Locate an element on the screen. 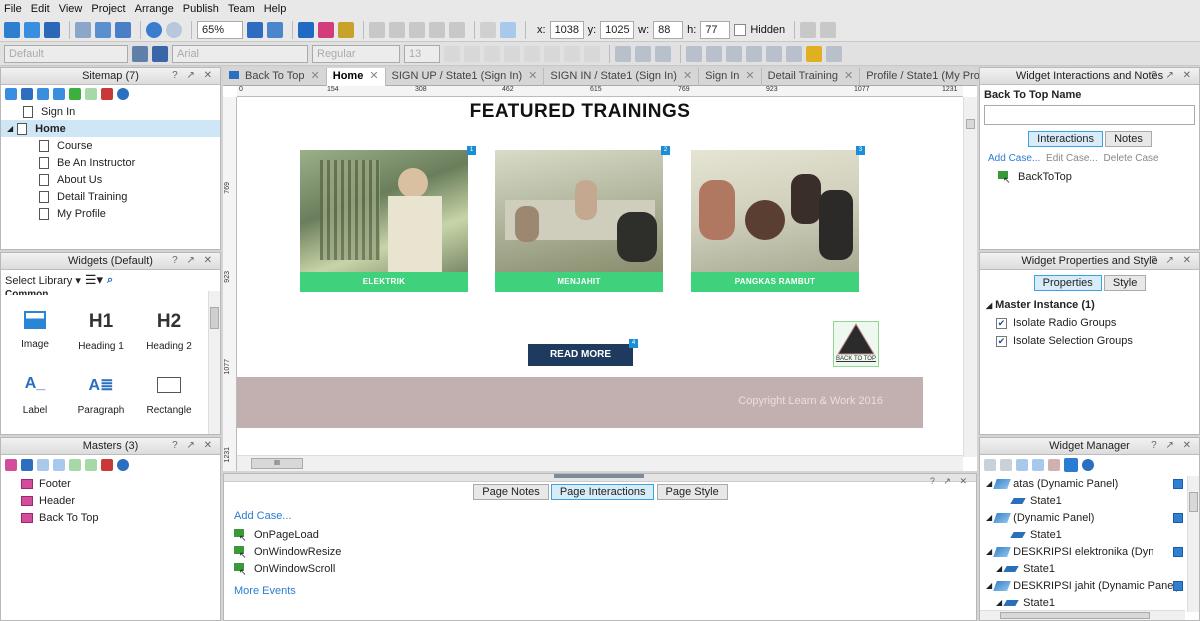  tab-back-to-top: Back To Top ✕ is located at coordinates (275, 77).